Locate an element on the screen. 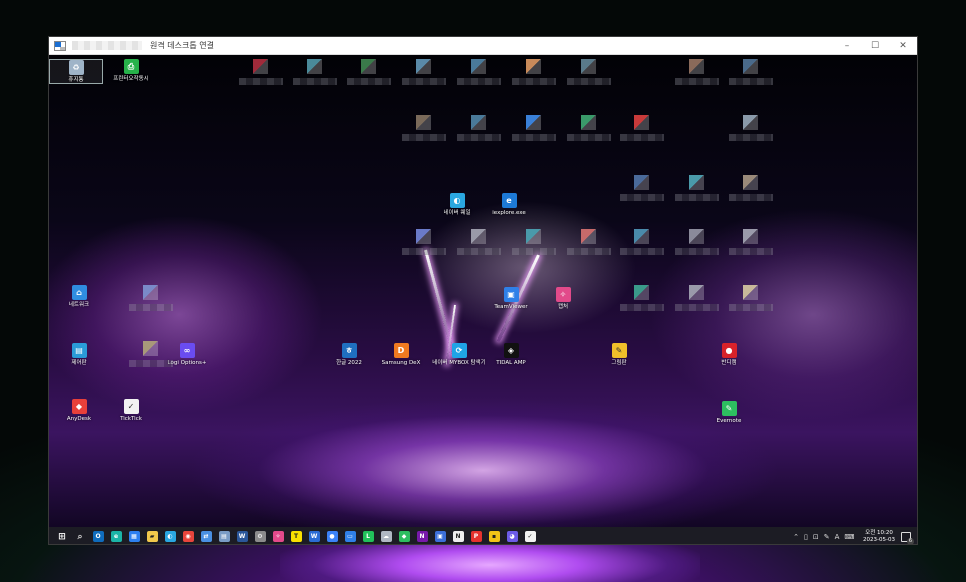  line-icon: L is located at coordinates (368, 536).